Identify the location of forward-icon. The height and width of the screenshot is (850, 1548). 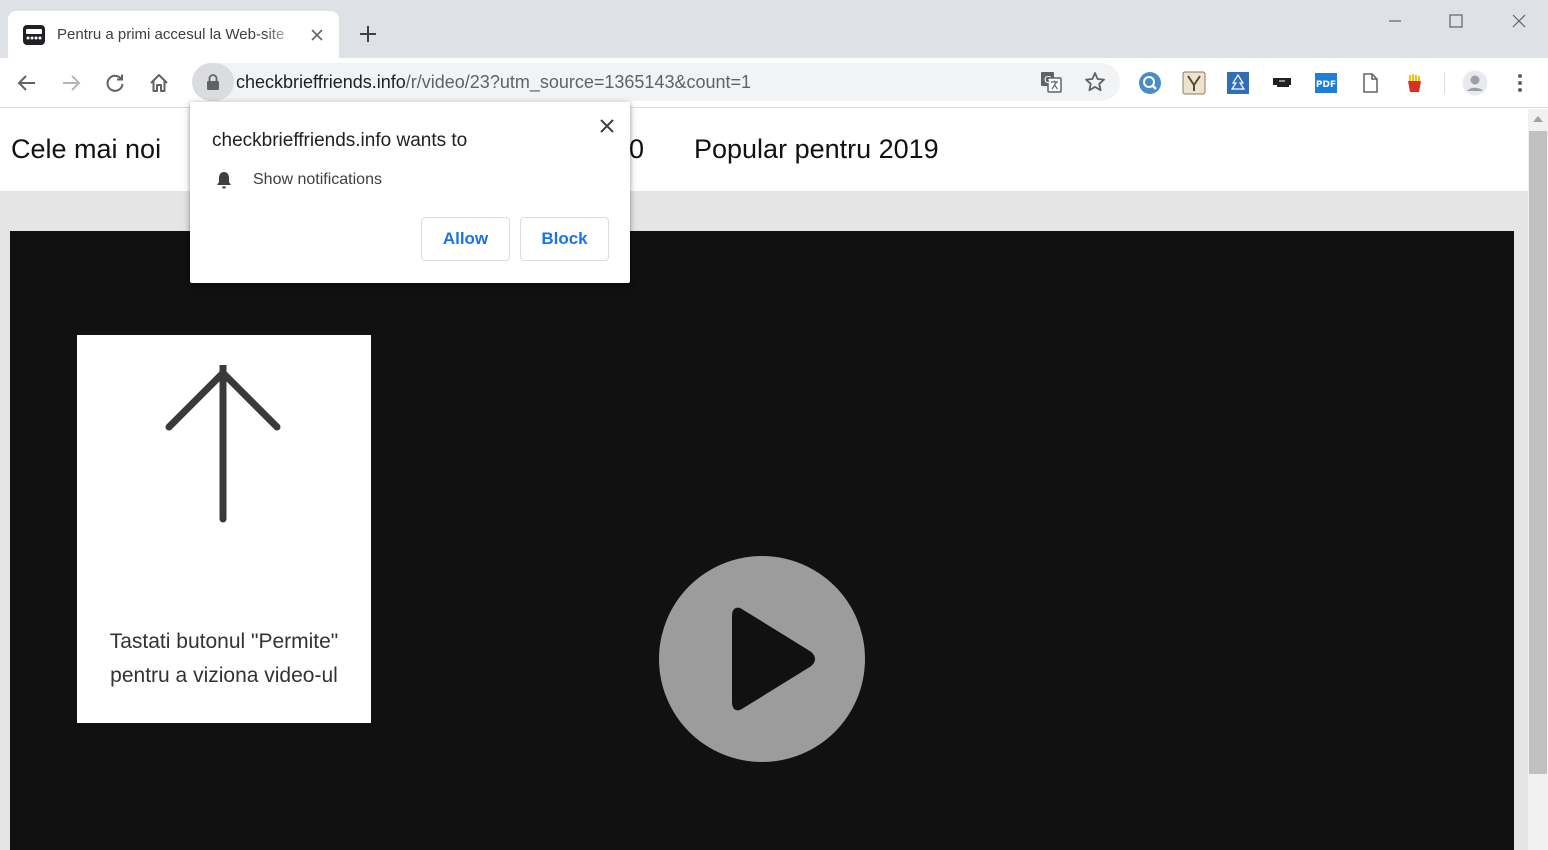
(71, 83).